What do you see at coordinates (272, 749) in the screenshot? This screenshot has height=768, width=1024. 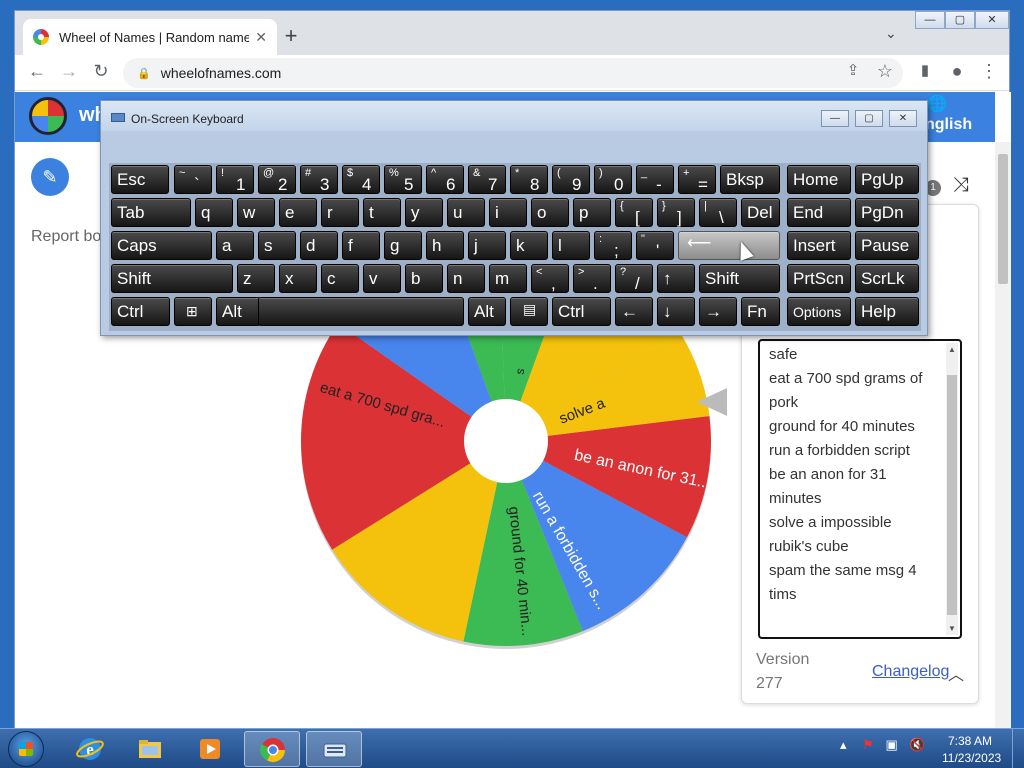 I see `taskbar-chrome` at bounding box center [272, 749].